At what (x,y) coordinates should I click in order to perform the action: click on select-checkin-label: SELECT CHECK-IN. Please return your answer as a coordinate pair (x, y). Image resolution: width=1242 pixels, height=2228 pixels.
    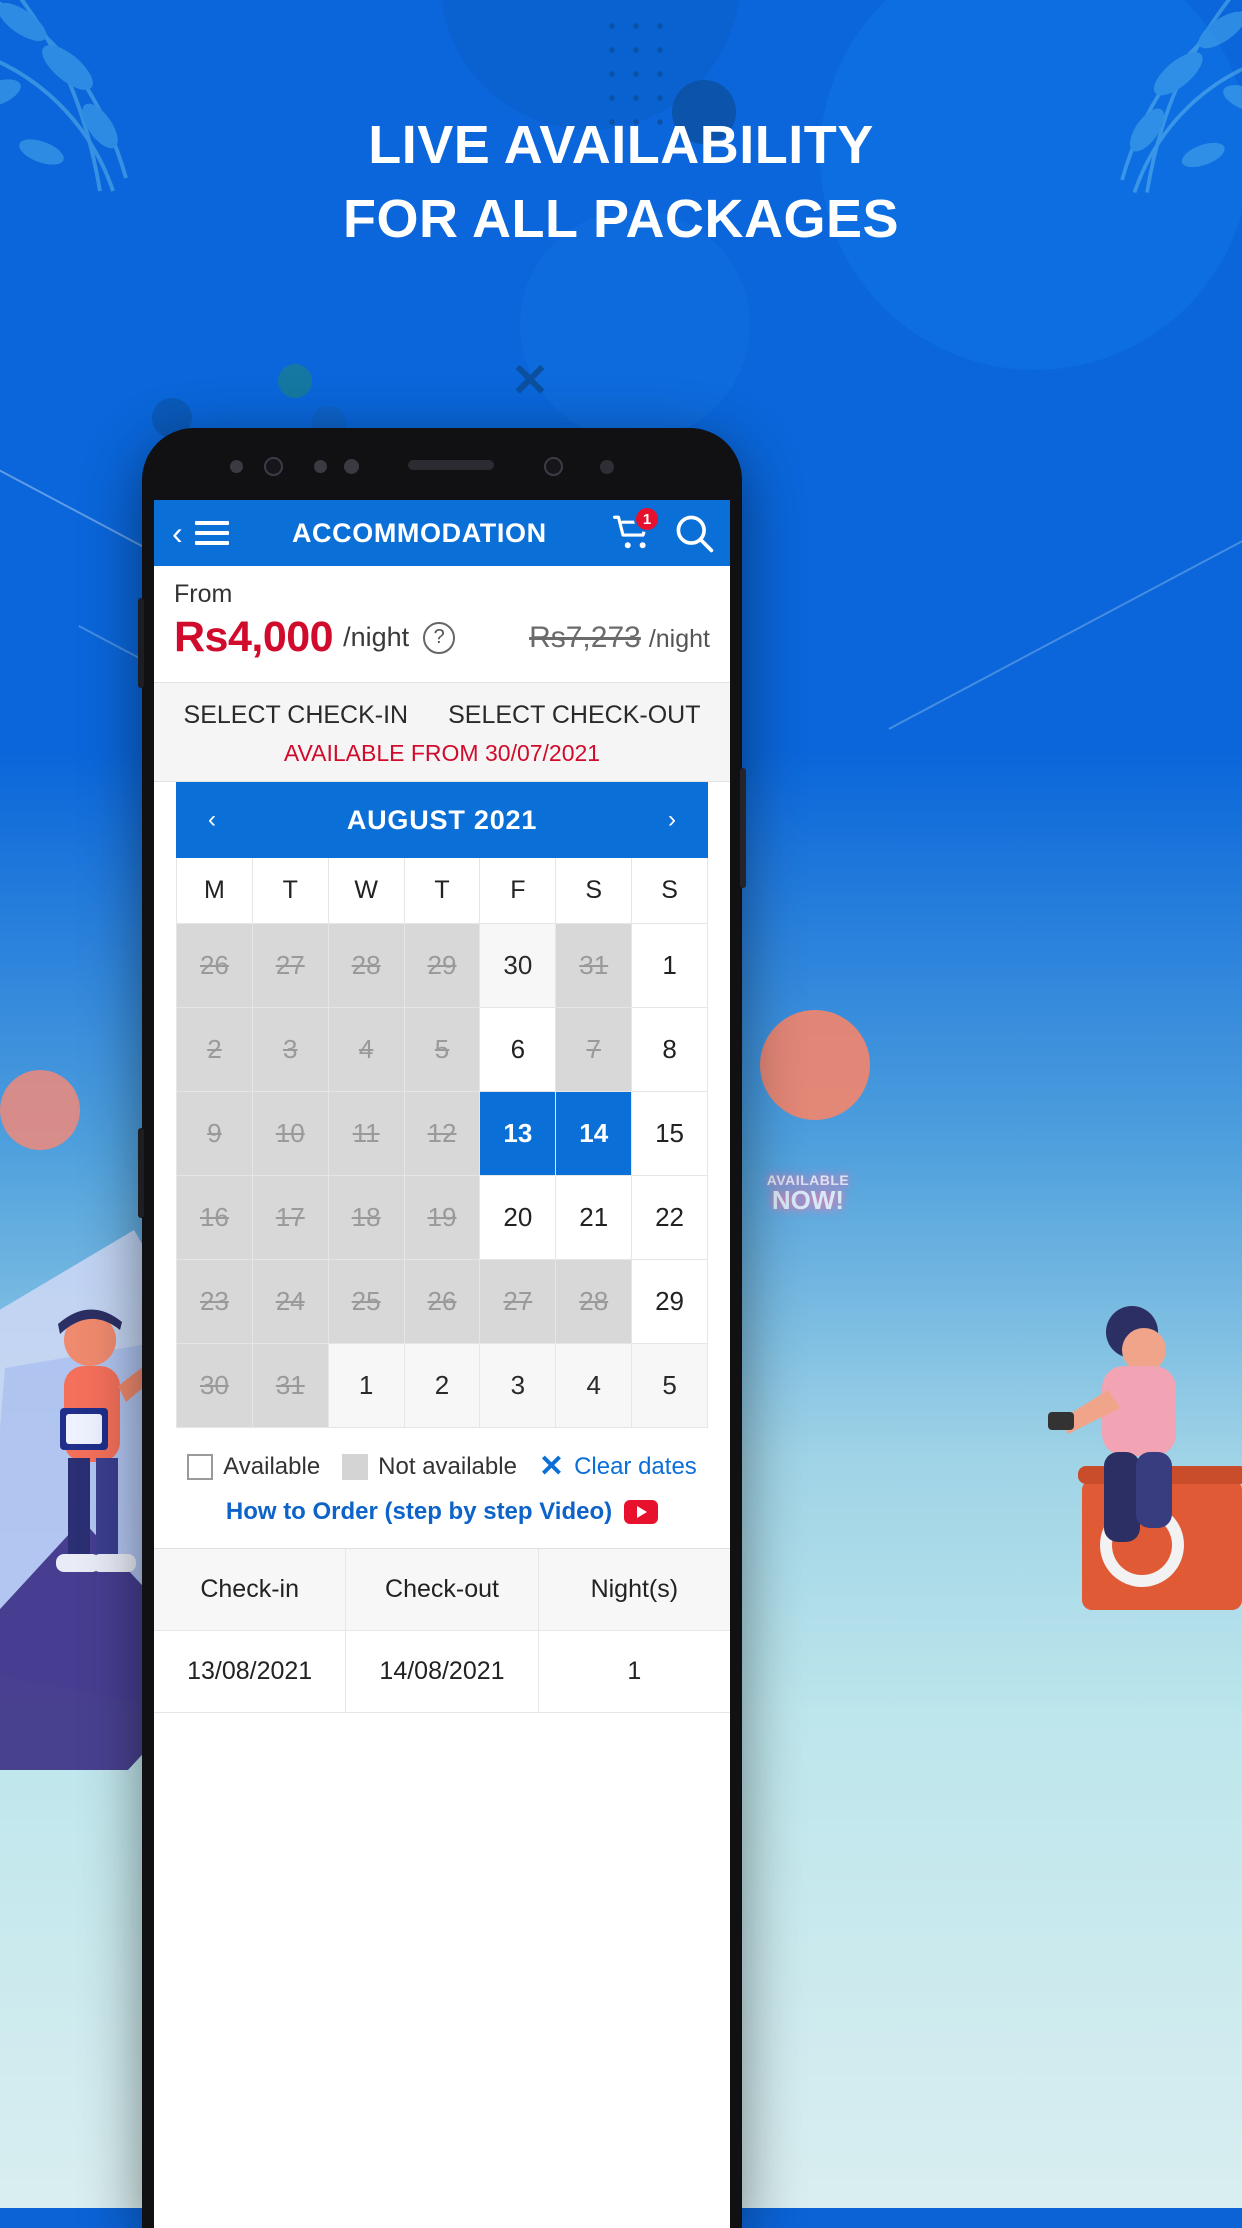
    Looking at the image, I should click on (296, 715).